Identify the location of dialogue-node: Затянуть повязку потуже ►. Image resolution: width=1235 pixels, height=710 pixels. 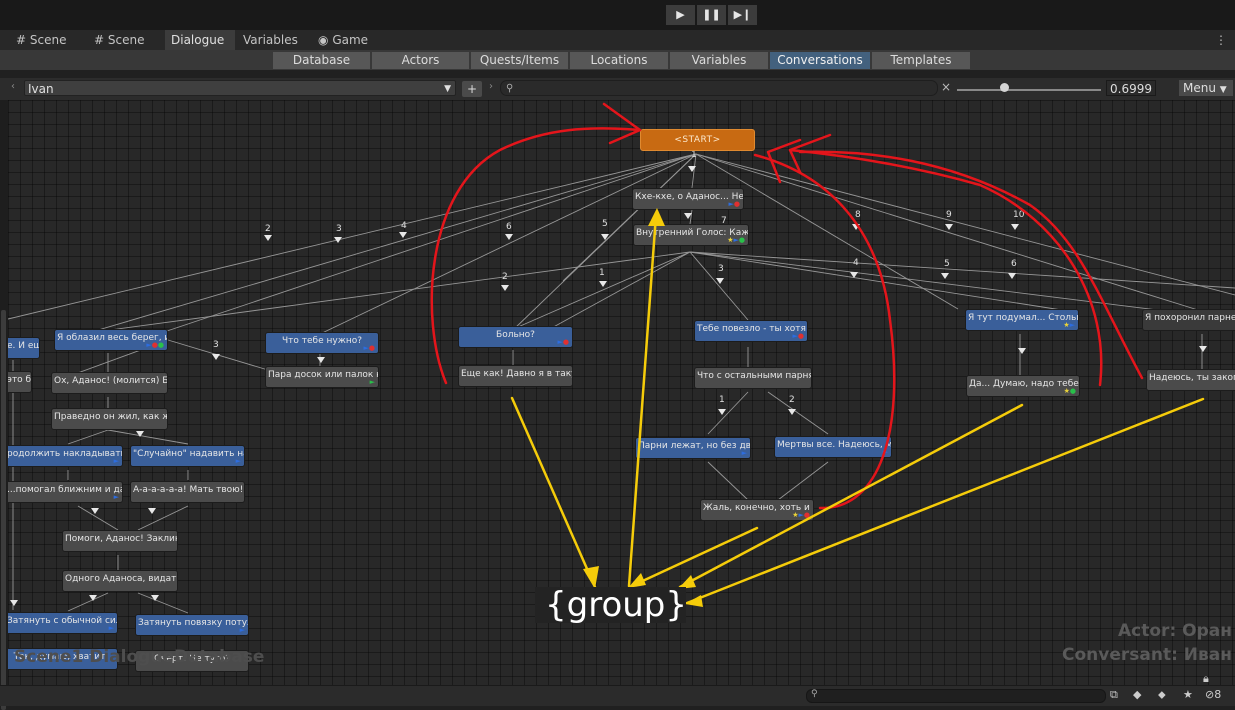
(192, 625).